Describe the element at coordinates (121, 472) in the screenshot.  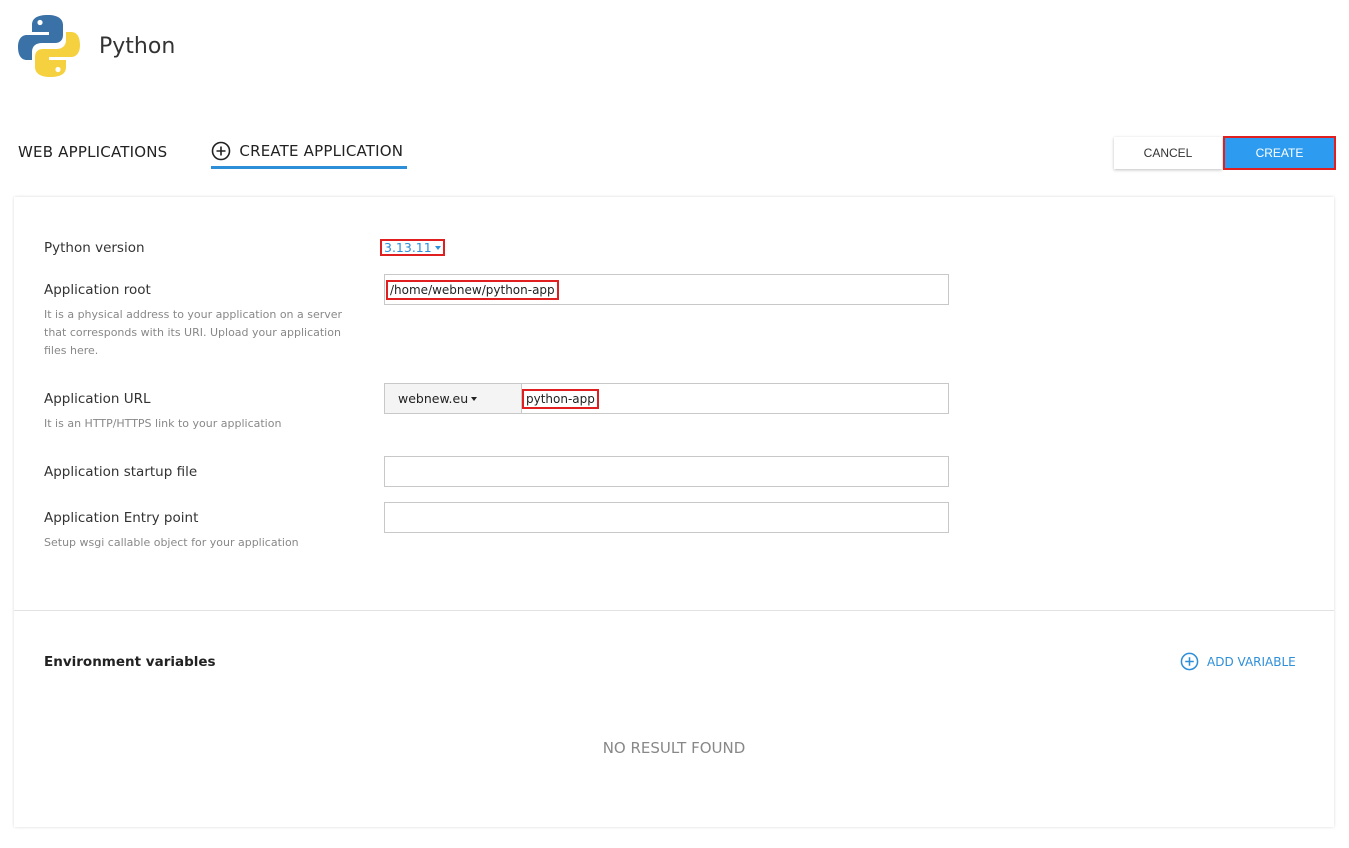
I see `startup-file-label: Application startup file` at that location.